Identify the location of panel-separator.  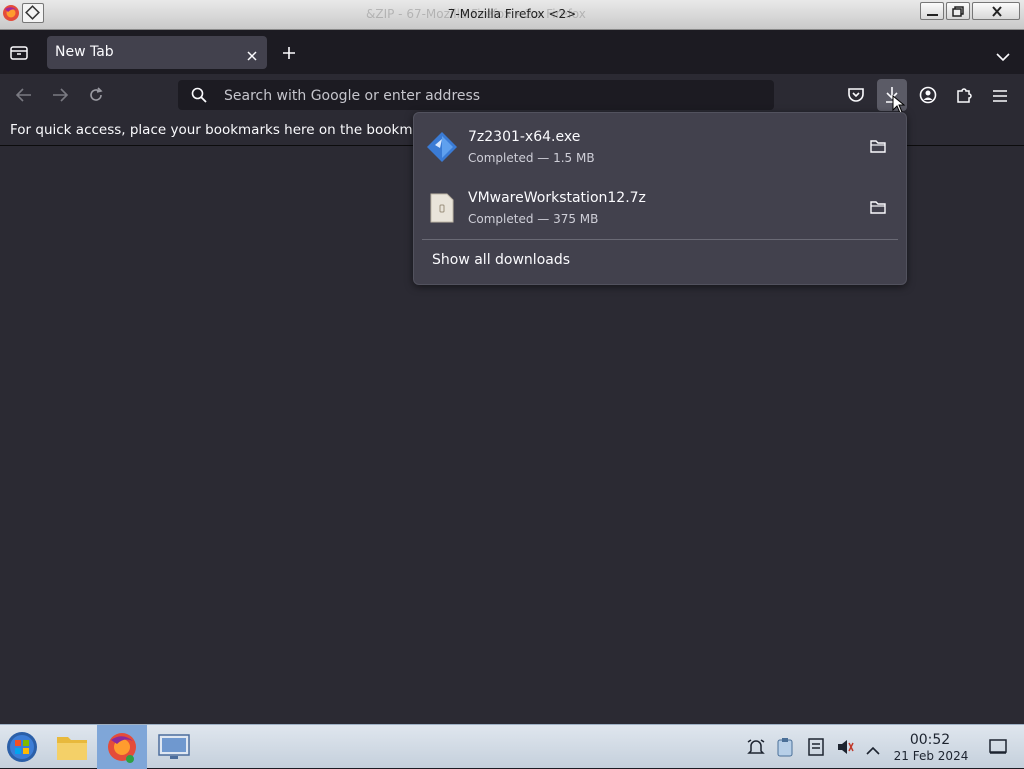
(660, 239).